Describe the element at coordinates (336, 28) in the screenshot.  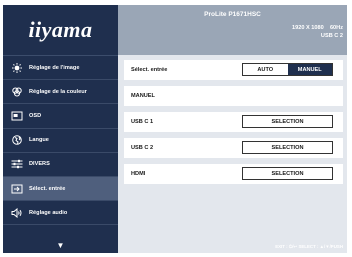
I see `refresh-rate: 60Hz` at that location.